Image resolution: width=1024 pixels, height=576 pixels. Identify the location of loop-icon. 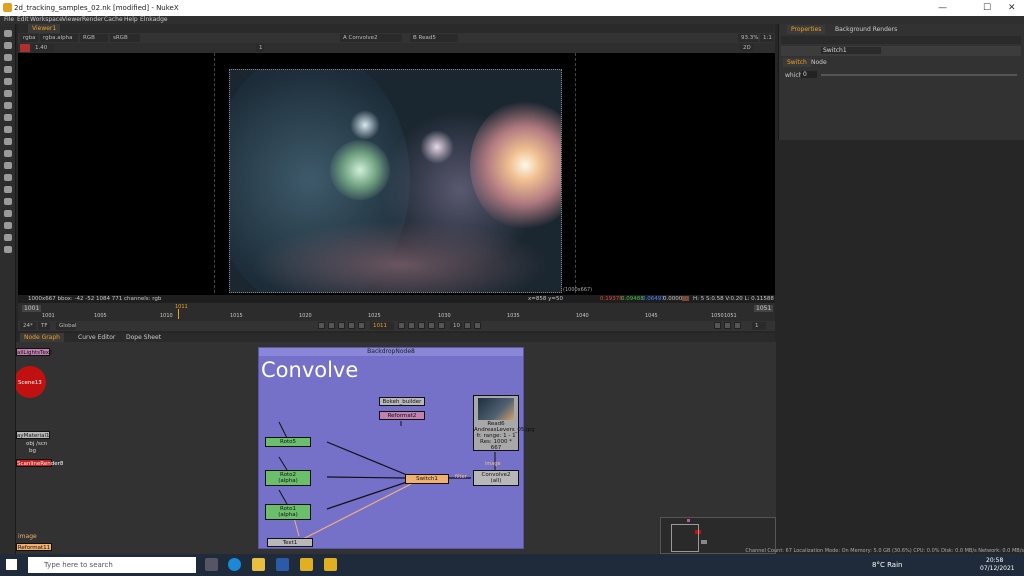
(717, 325).